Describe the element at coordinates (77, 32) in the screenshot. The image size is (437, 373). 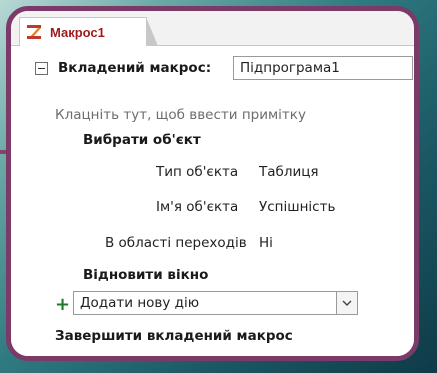
I see `tab-label: Макрос1` at that location.